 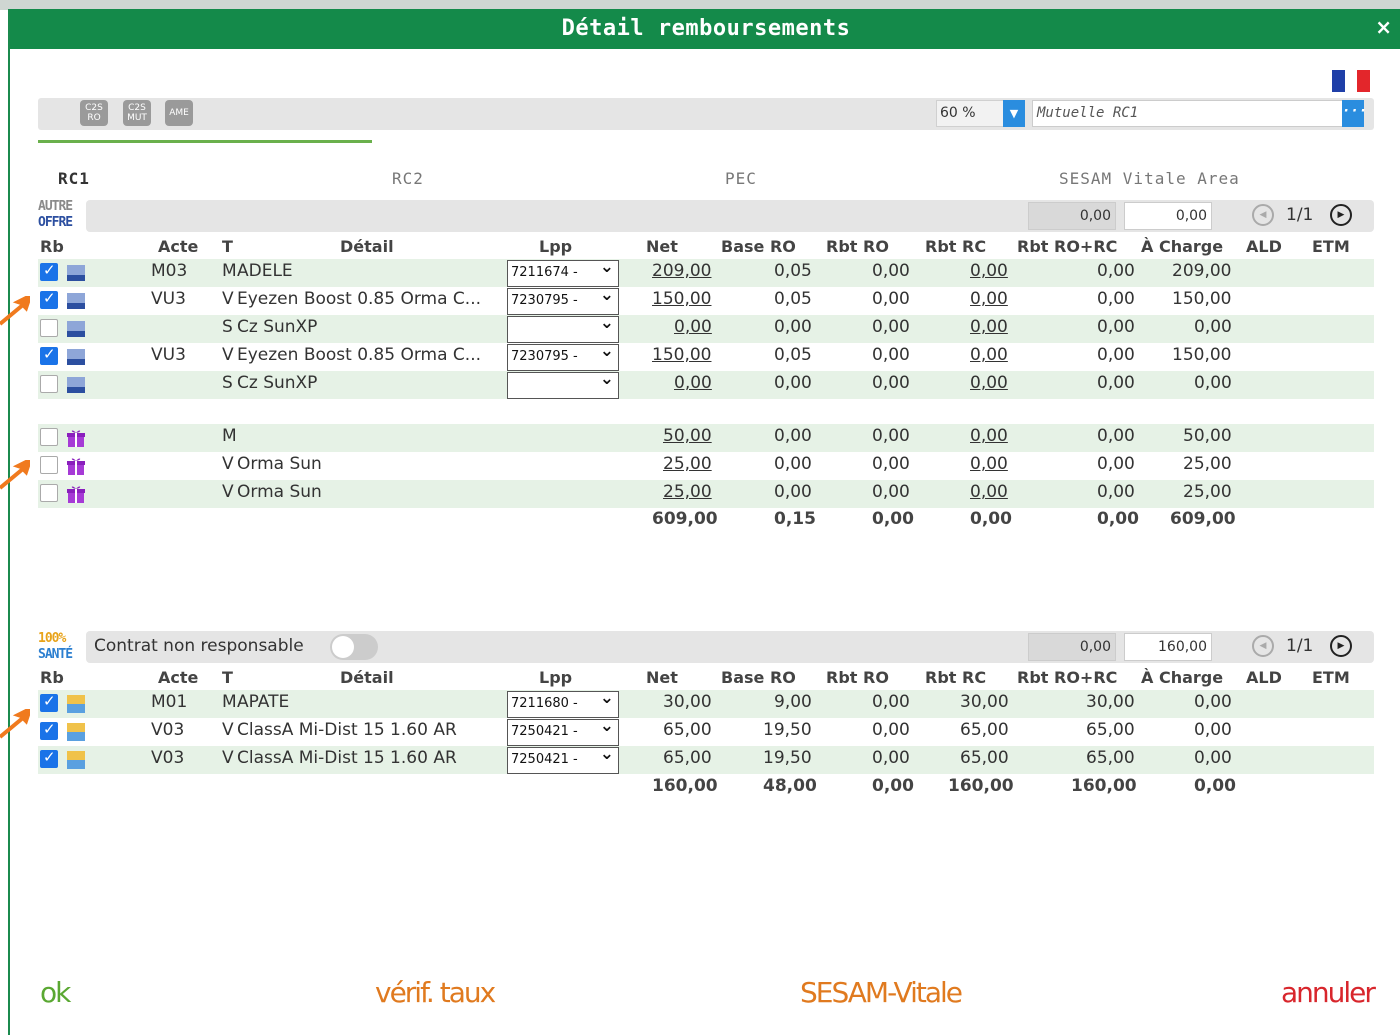 I want to click on section1-totals-row: 609,00 0,15 0,00 0,00 0,00 609,00, so click(x=944, y=519).